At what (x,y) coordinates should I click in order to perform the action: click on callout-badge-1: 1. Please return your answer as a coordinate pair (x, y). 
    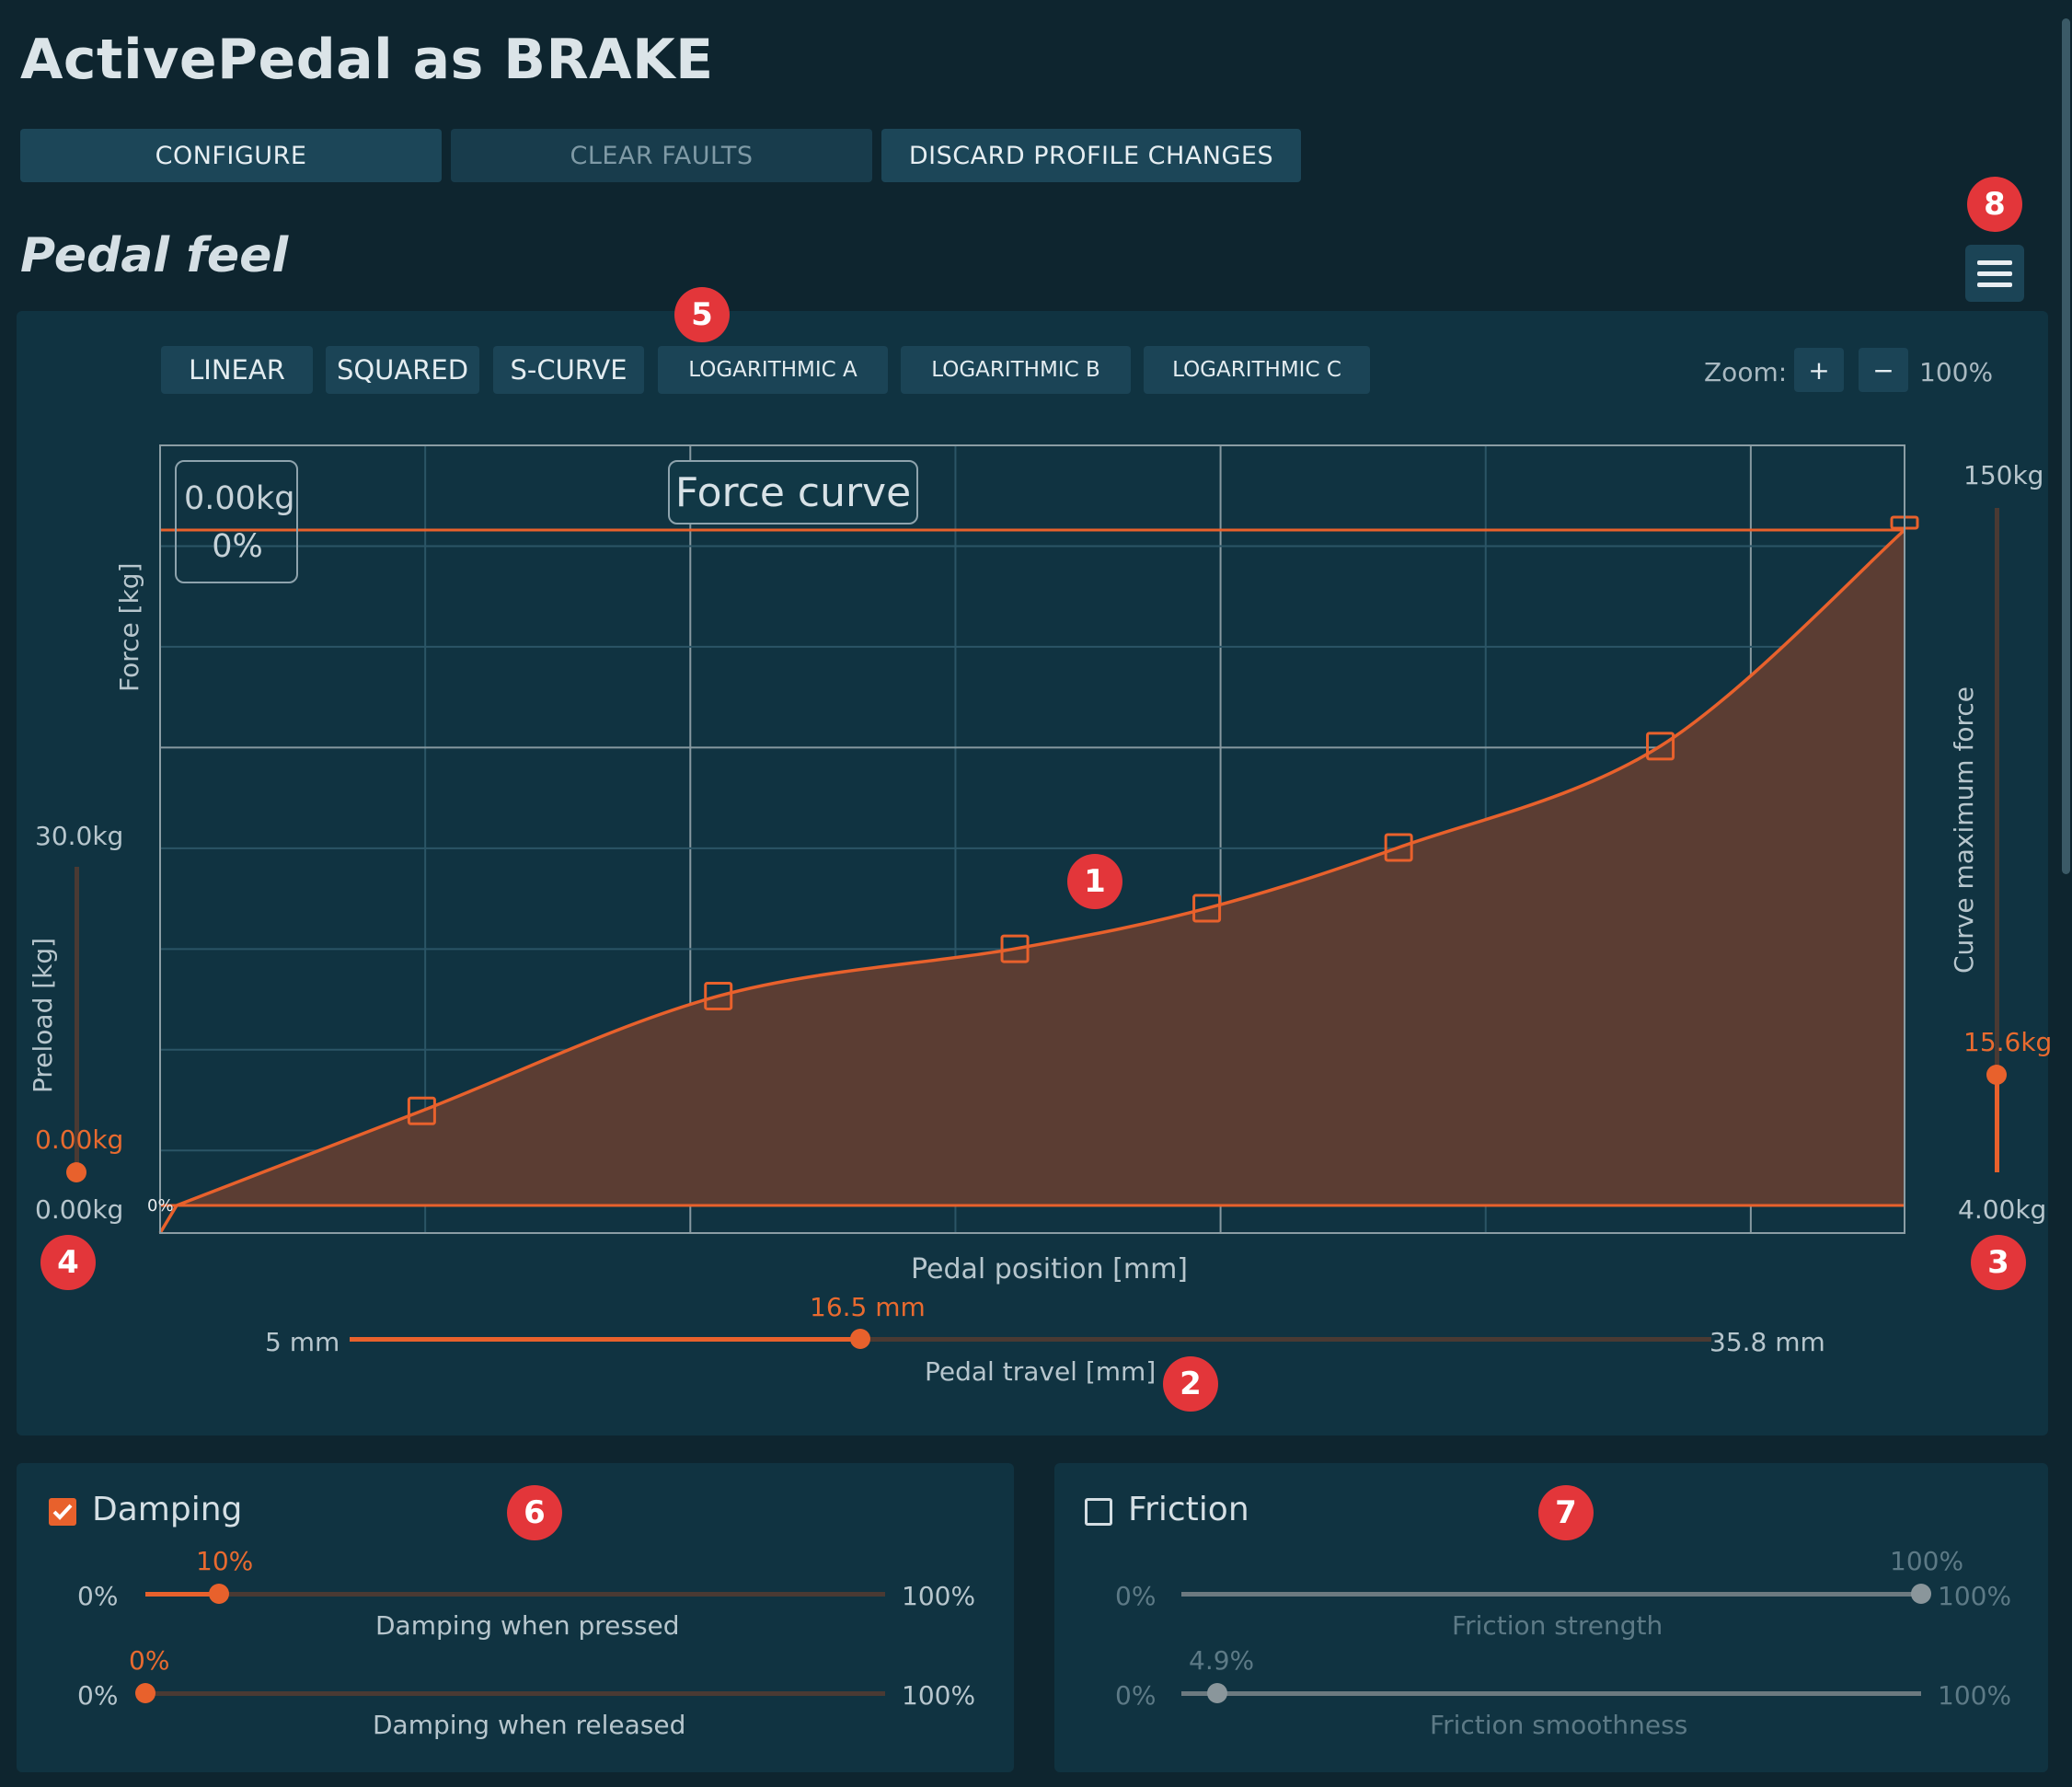
    Looking at the image, I should click on (1095, 881).